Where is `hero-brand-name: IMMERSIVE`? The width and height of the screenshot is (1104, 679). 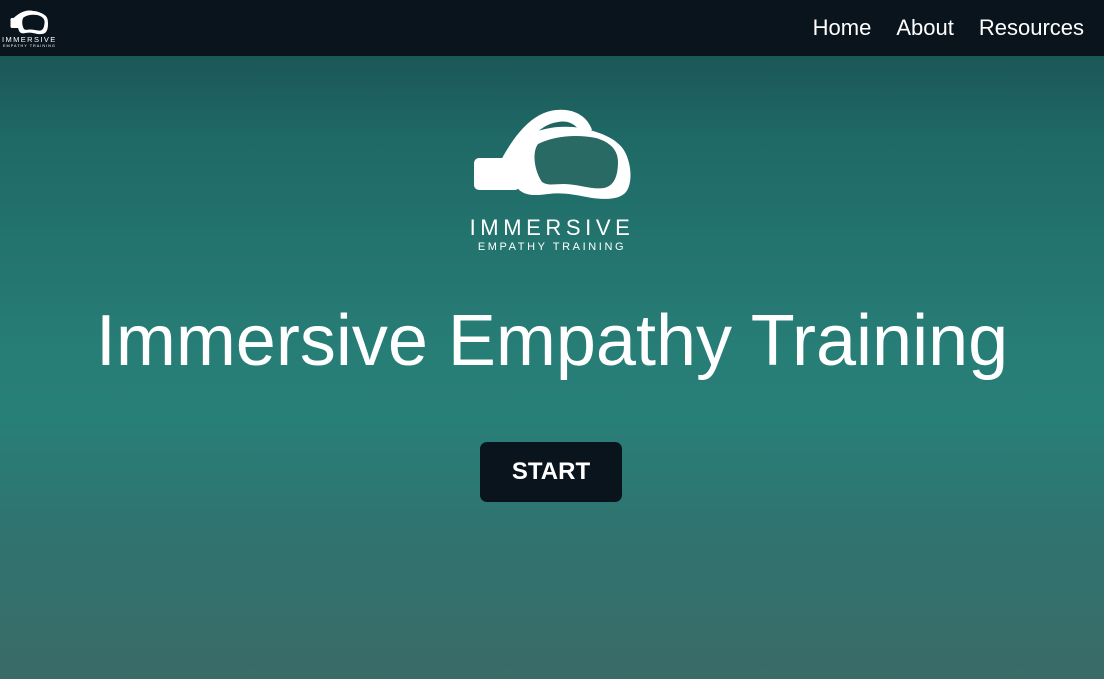 hero-brand-name: IMMERSIVE is located at coordinates (552, 227).